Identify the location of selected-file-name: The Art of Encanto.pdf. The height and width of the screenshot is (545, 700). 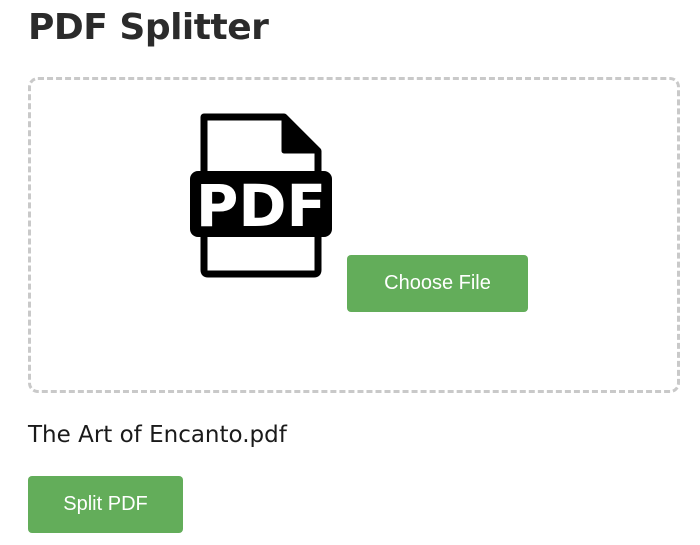
(157, 435).